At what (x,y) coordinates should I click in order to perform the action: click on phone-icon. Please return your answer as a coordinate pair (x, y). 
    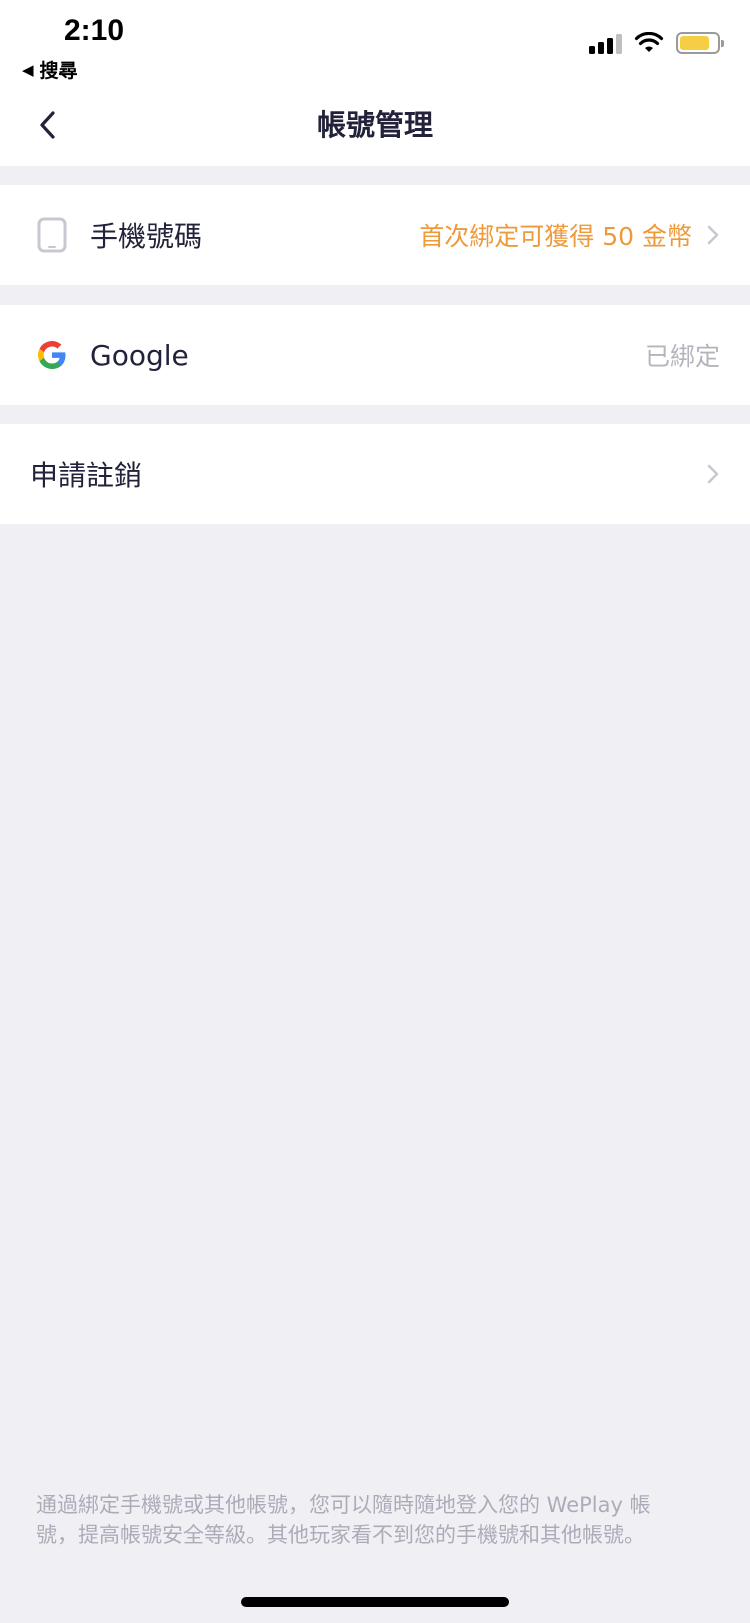
    Looking at the image, I should click on (52, 235).